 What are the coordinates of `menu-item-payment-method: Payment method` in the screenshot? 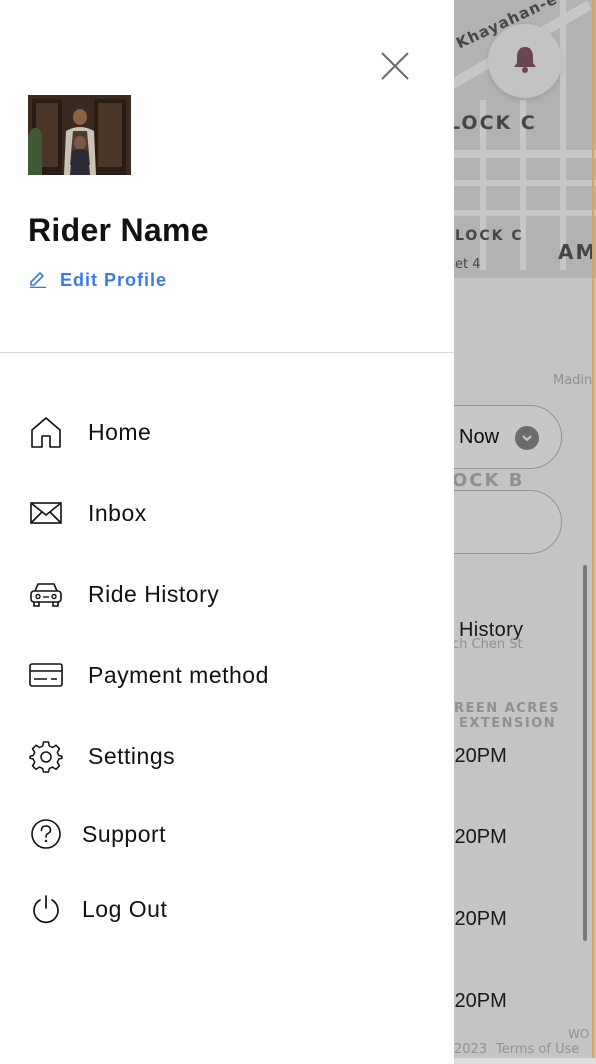 It's located at (228, 675).